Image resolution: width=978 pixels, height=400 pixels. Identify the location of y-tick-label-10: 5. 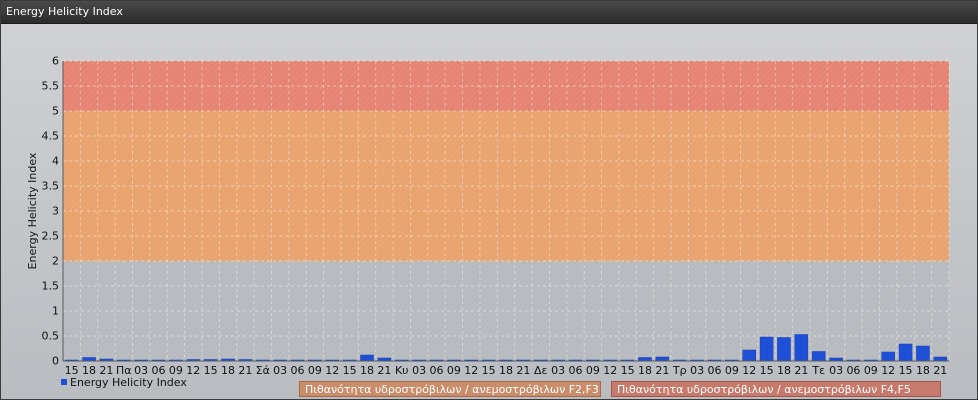
(55, 111).